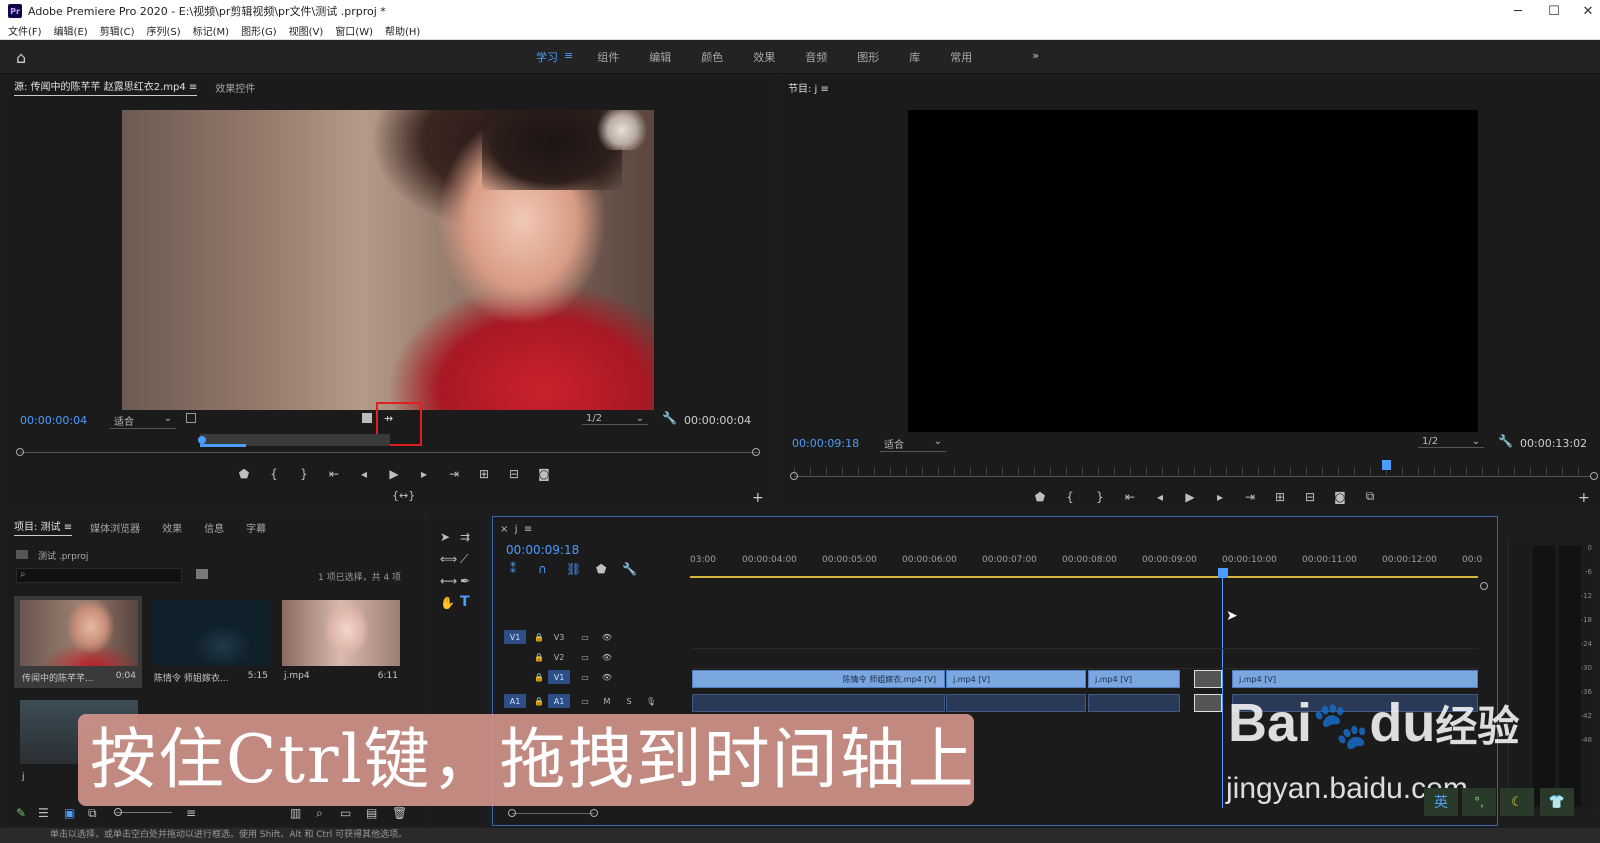 The height and width of the screenshot is (843, 1600). I want to click on workspace-more-icon: », so click(1035, 57).